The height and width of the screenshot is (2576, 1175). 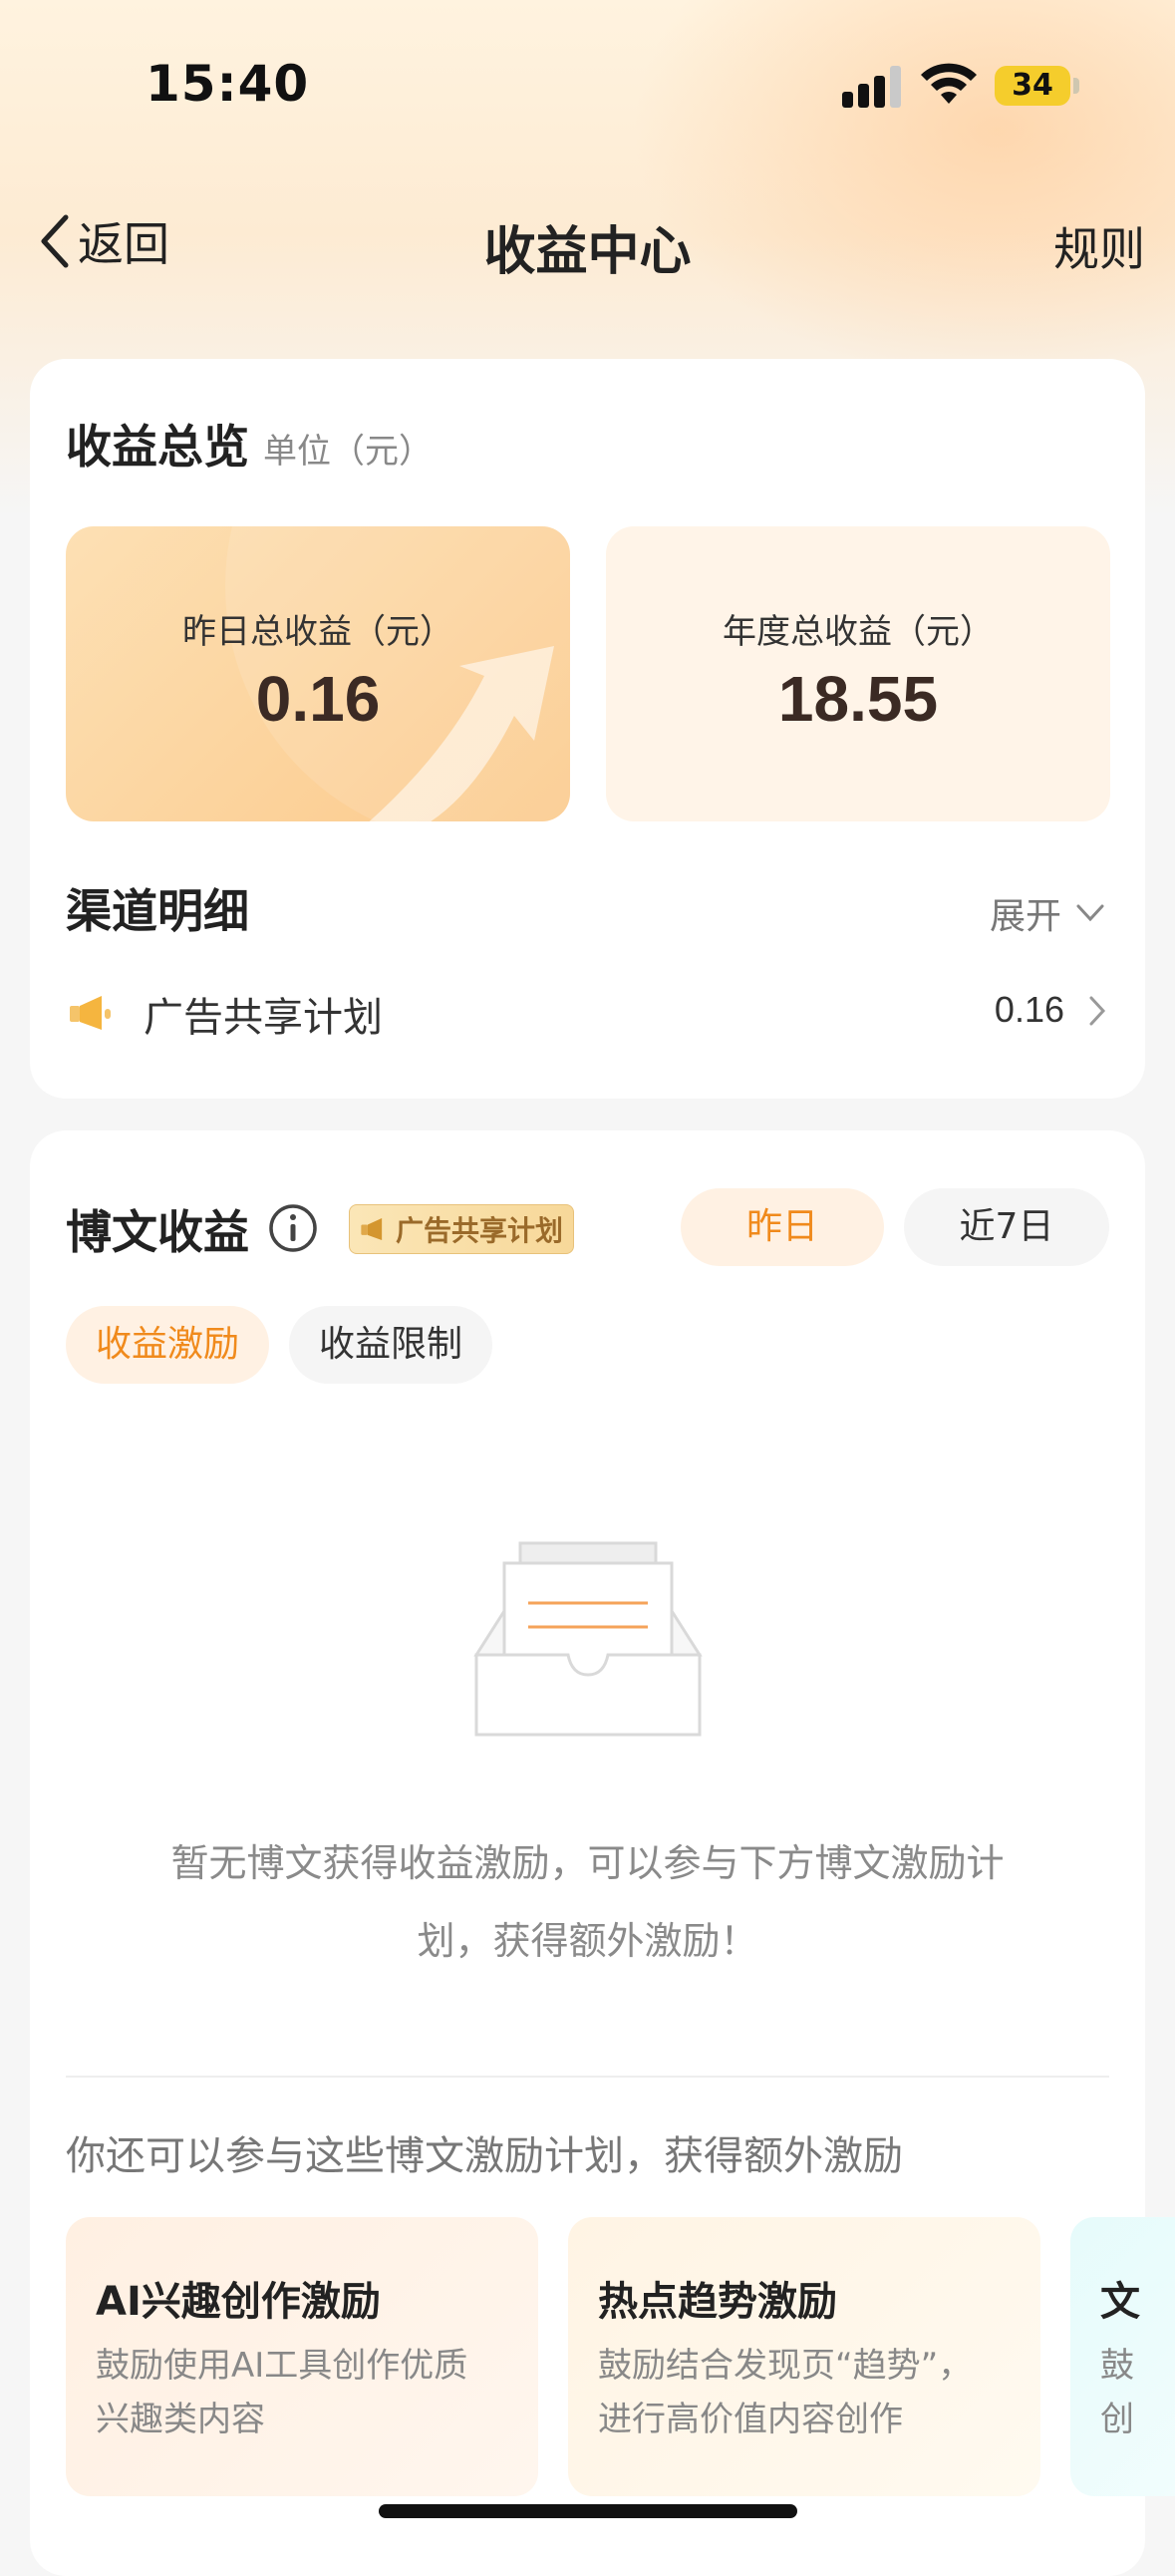 What do you see at coordinates (1120, 2302) in the screenshot?
I see `incentive-title: 文` at bounding box center [1120, 2302].